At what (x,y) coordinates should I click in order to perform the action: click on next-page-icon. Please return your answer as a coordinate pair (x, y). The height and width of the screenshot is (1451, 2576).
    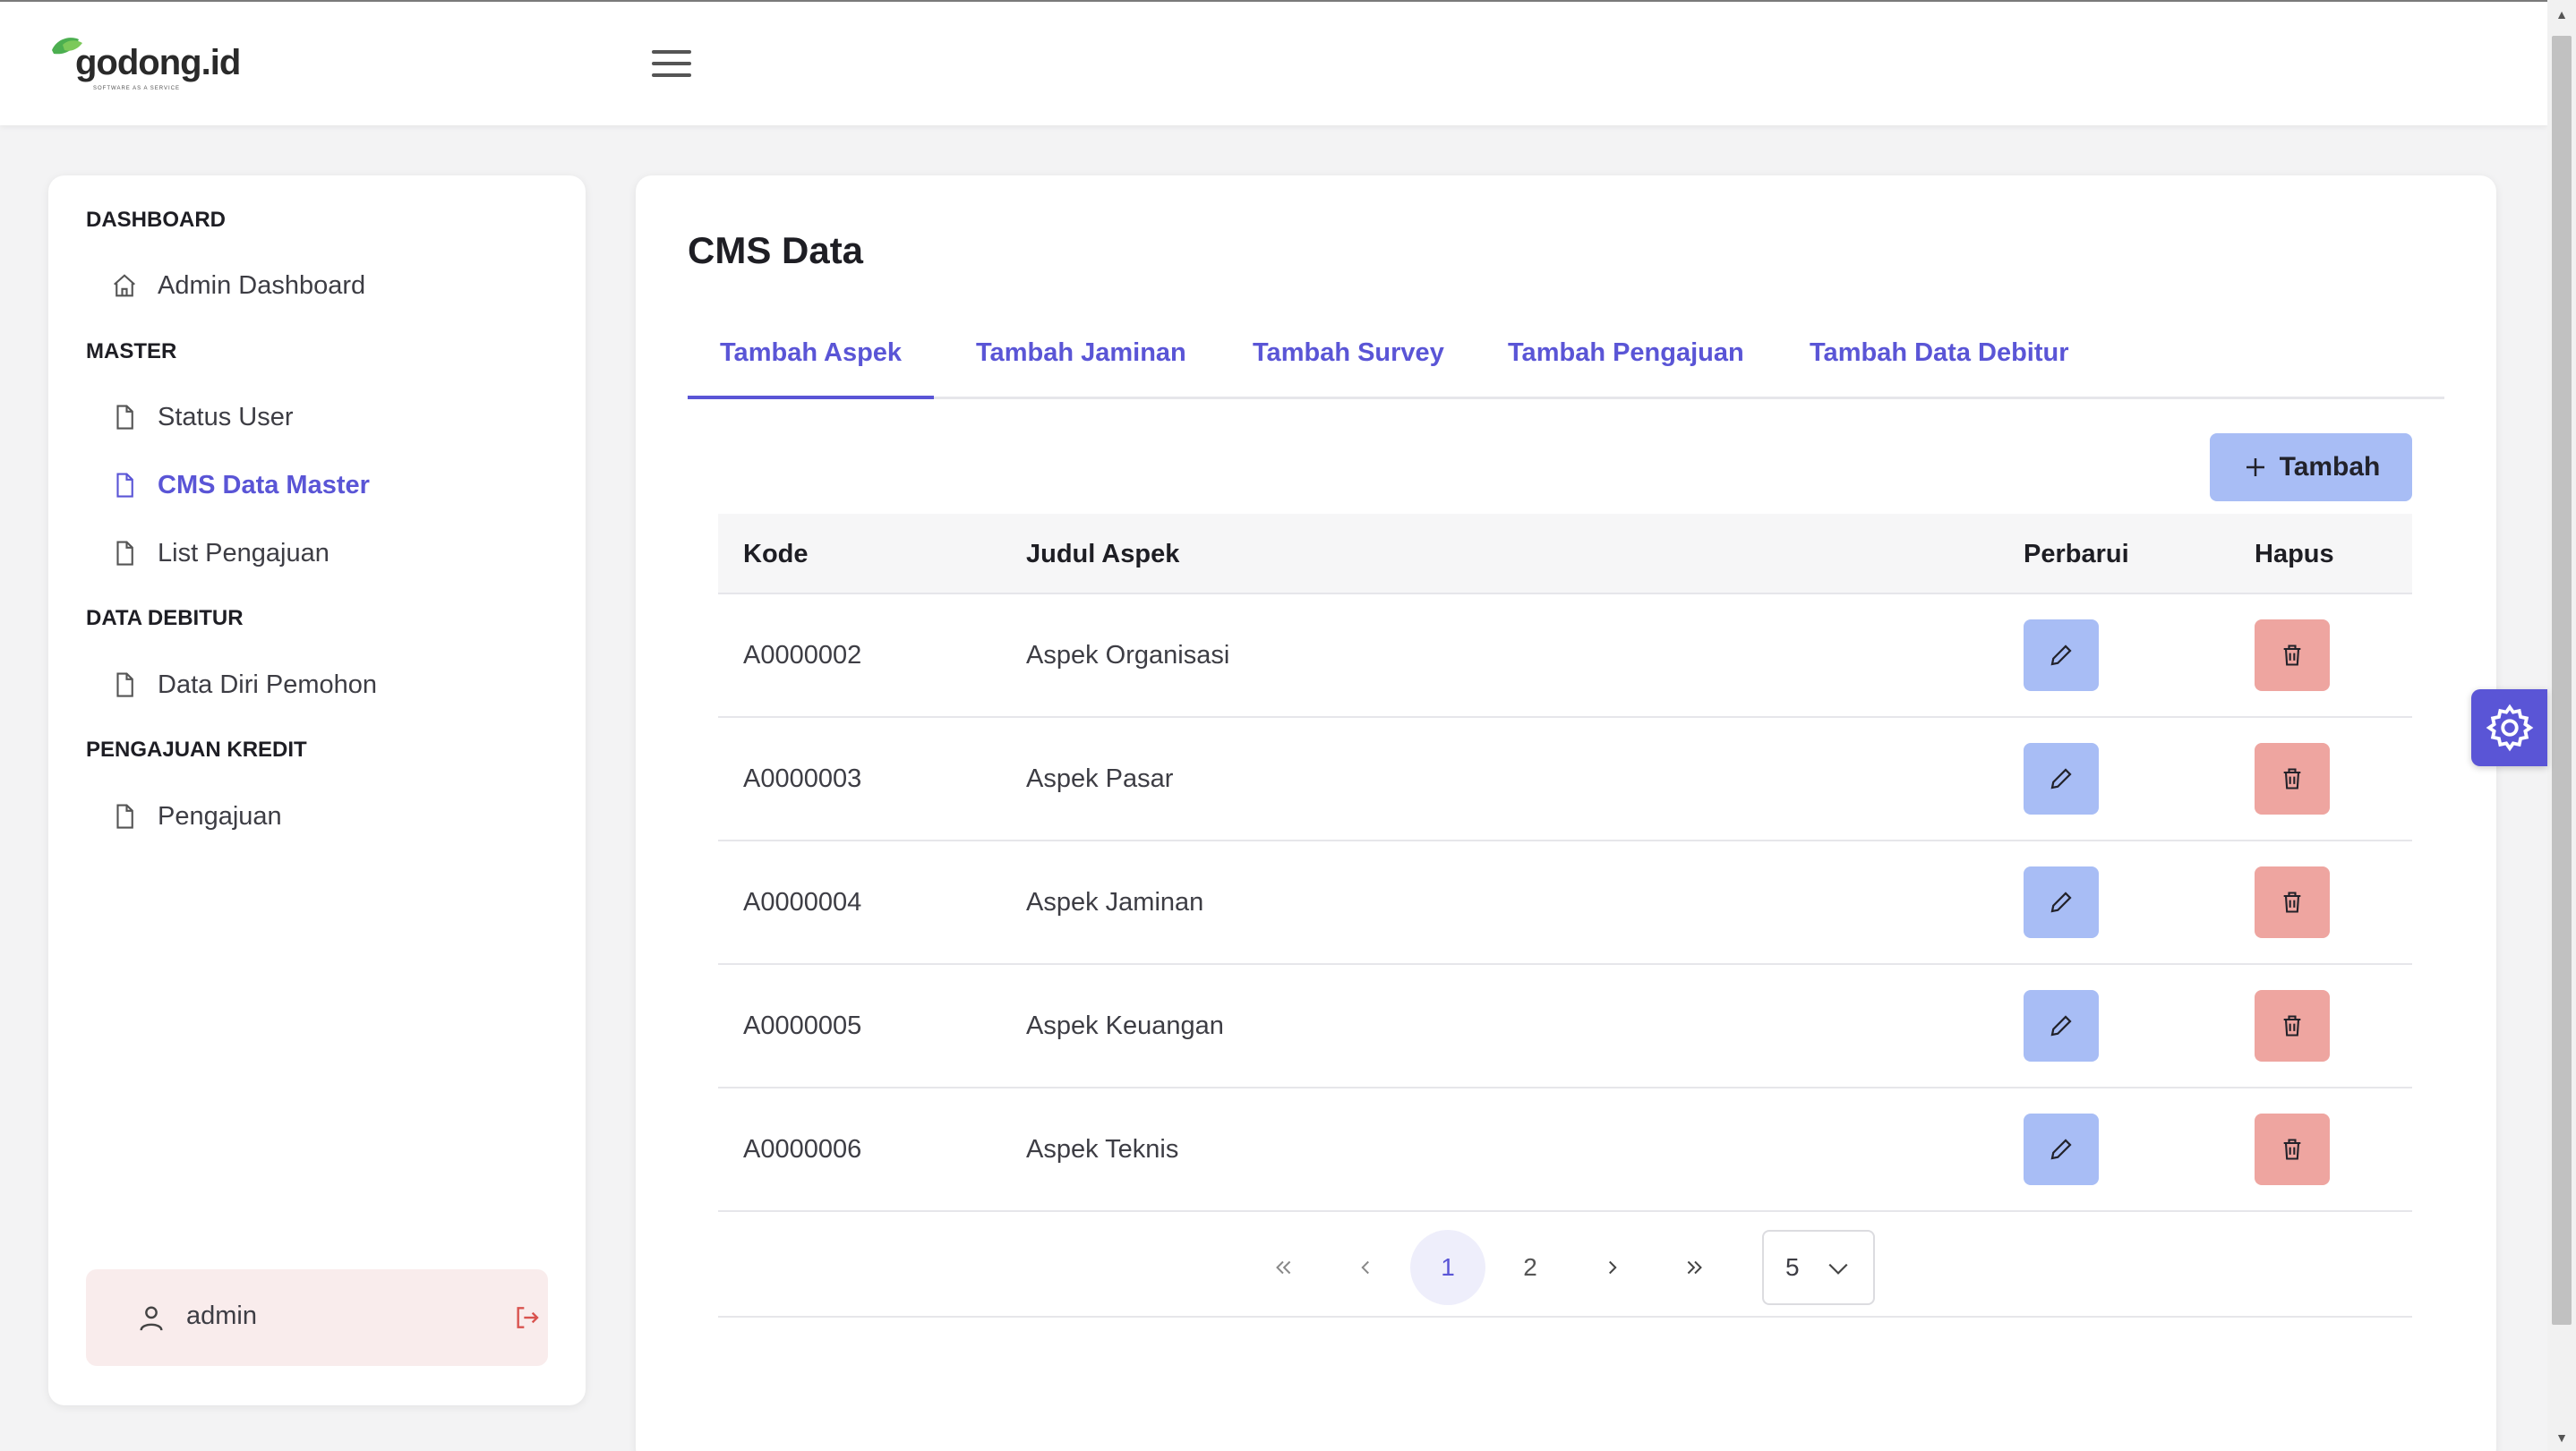
    Looking at the image, I should click on (1613, 1268).